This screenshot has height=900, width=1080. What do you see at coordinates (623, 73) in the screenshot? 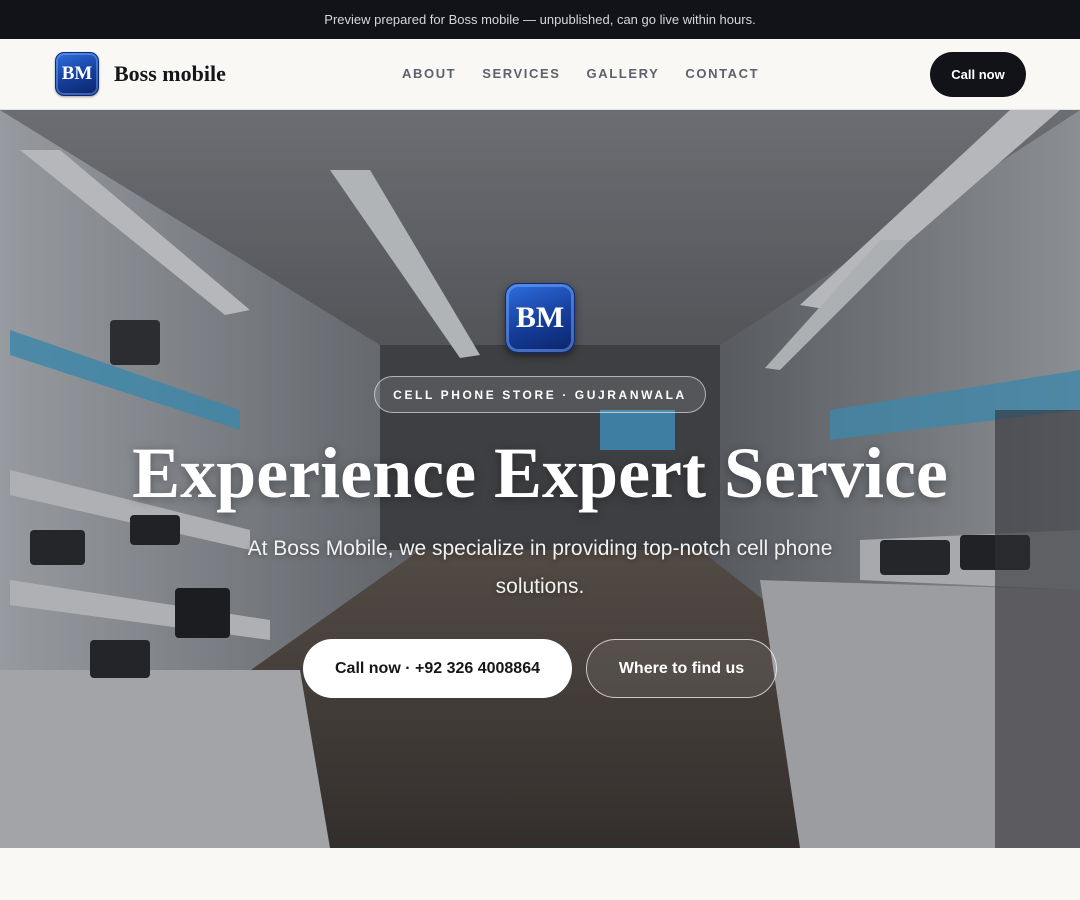
I see `nav-item-gallery: GALLERY` at bounding box center [623, 73].